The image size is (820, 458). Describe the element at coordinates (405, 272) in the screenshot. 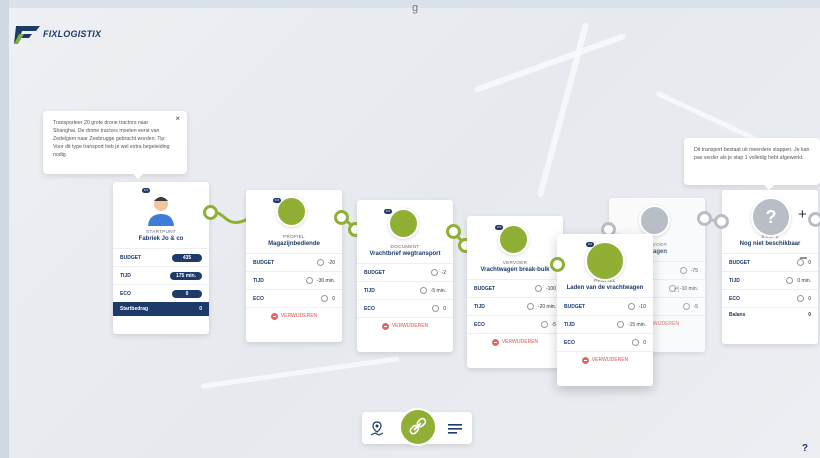

I see `budget-row: BUDGET -2` at that location.